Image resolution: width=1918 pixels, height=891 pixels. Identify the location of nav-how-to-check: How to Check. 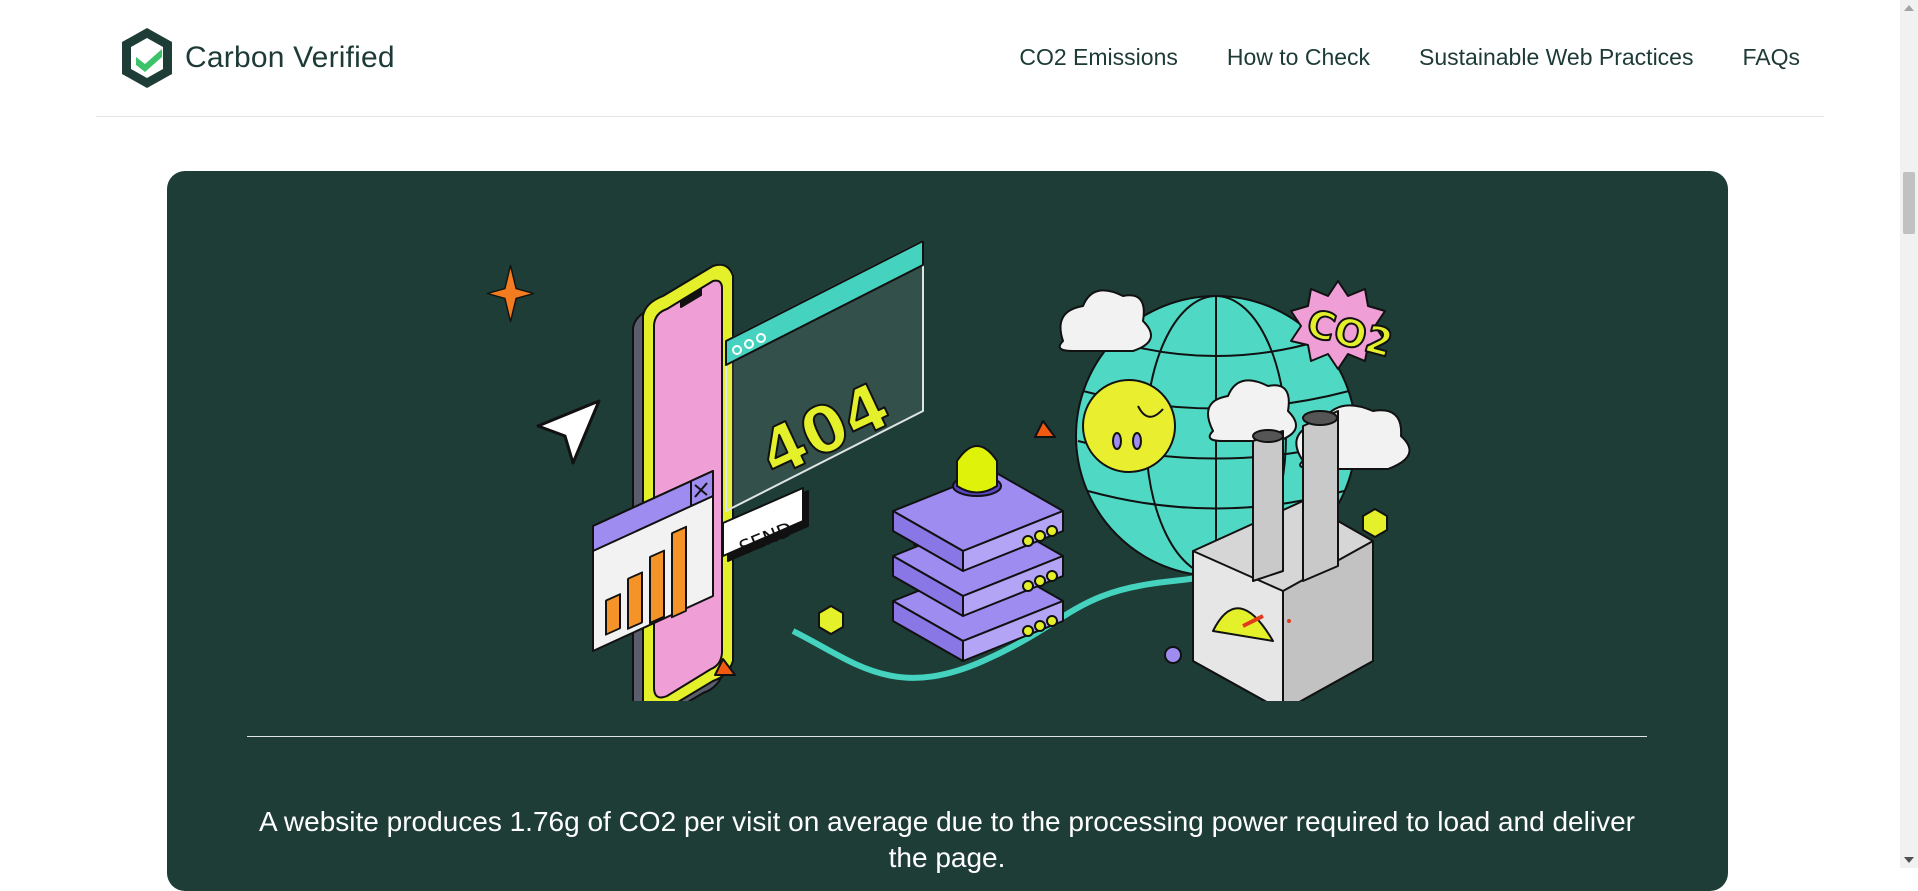
(1298, 57).